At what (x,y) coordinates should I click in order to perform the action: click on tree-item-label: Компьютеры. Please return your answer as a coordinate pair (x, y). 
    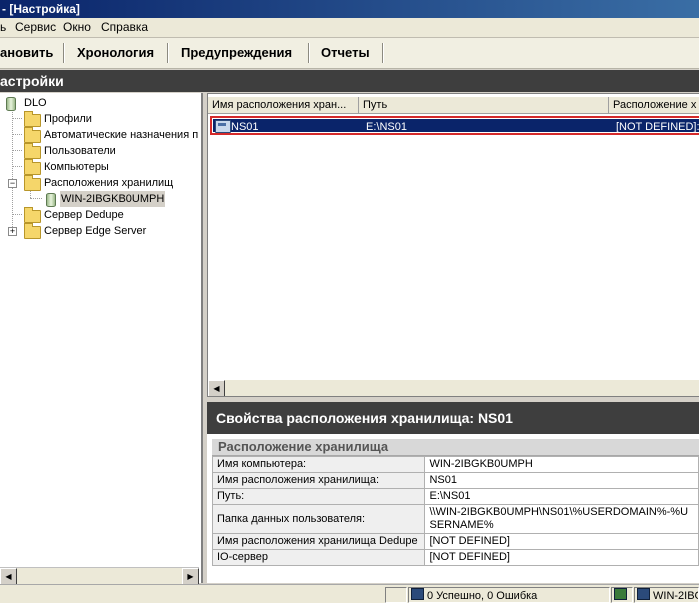
    Looking at the image, I should click on (76, 167).